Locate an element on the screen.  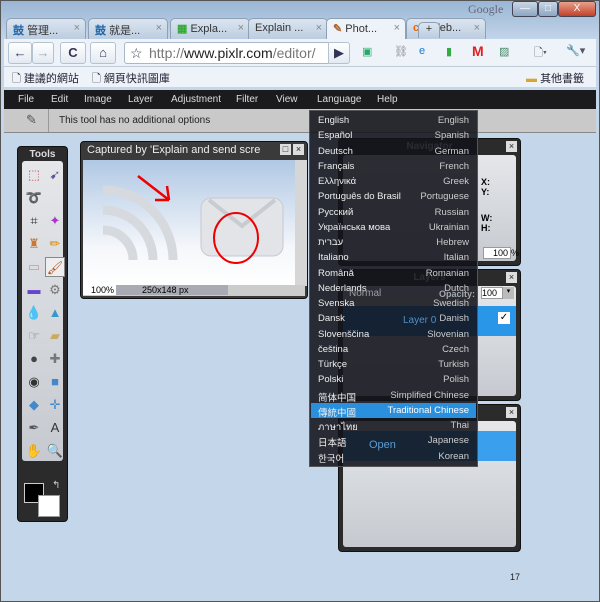
language-item: 한국어 Korean is located at coordinates (393, 457).